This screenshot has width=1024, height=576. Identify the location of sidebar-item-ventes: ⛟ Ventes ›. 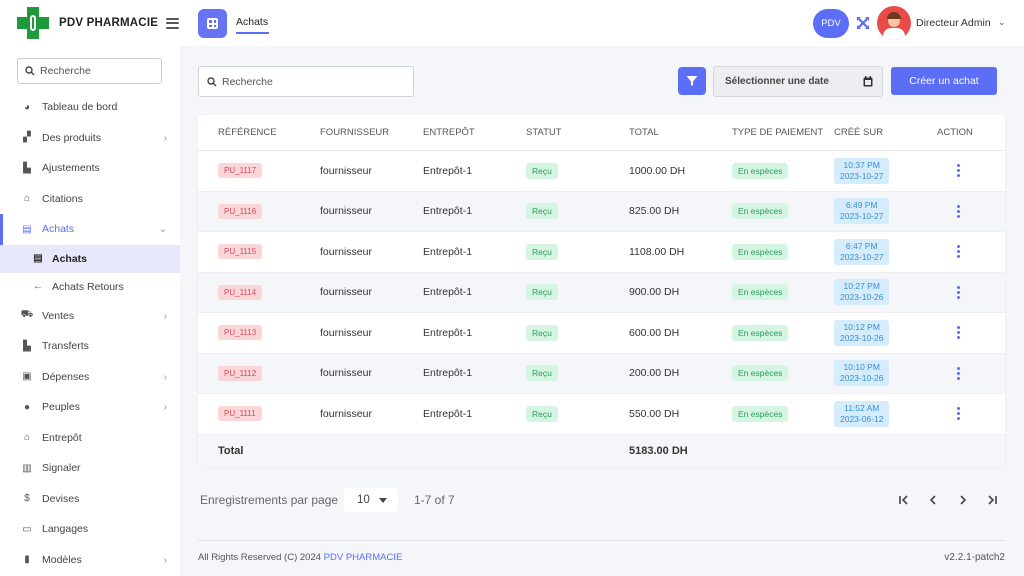
(90, 316).